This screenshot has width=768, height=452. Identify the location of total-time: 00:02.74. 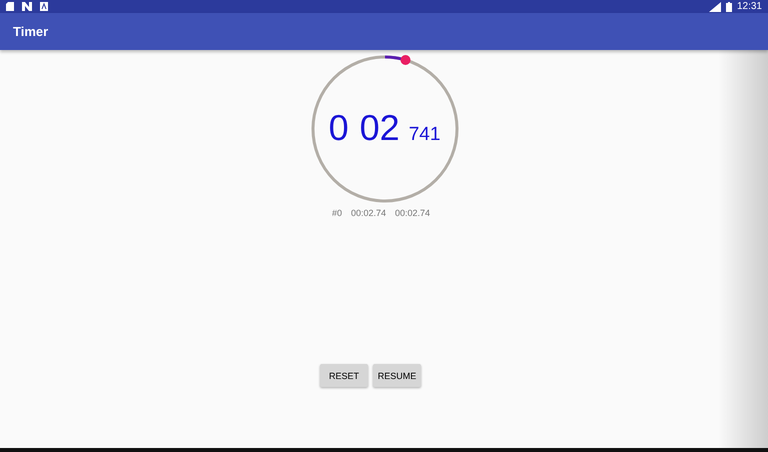
(412, 213).